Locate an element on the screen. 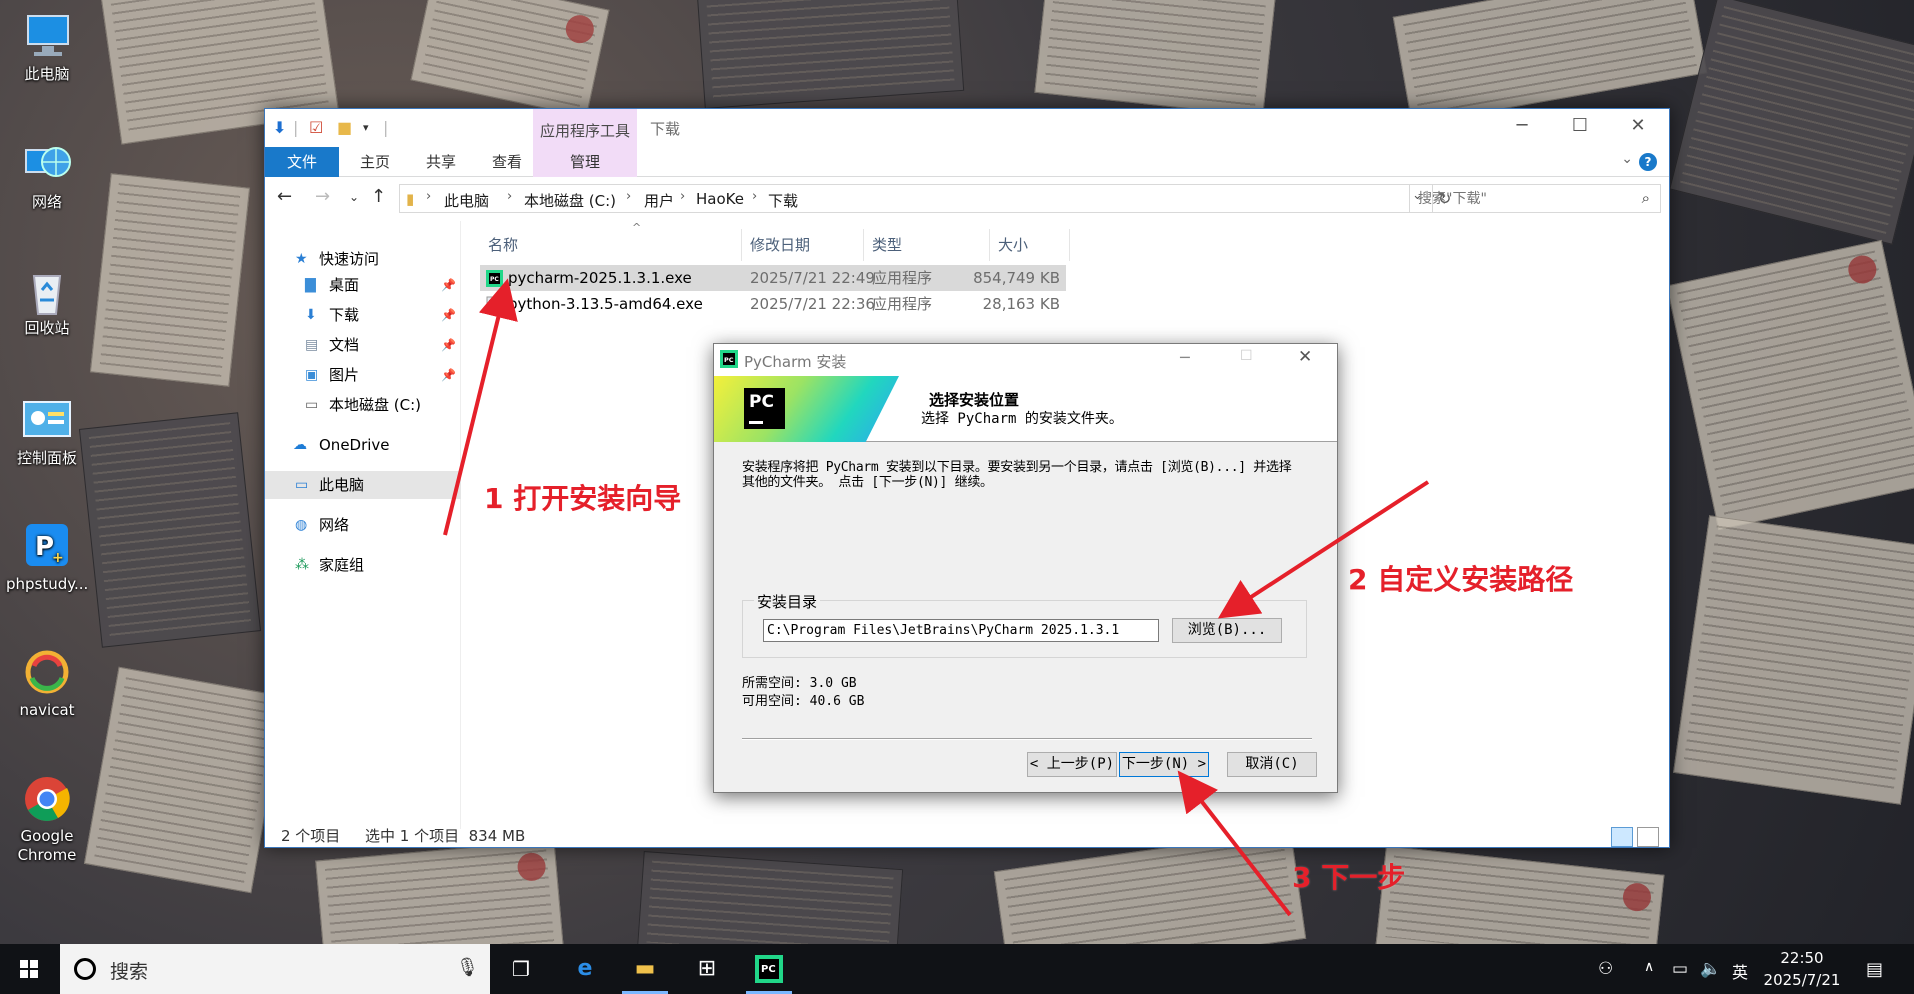 This screenshot has width=1914, height=994. volume-icon: 🔈 is located at coordinates (1710, 969).